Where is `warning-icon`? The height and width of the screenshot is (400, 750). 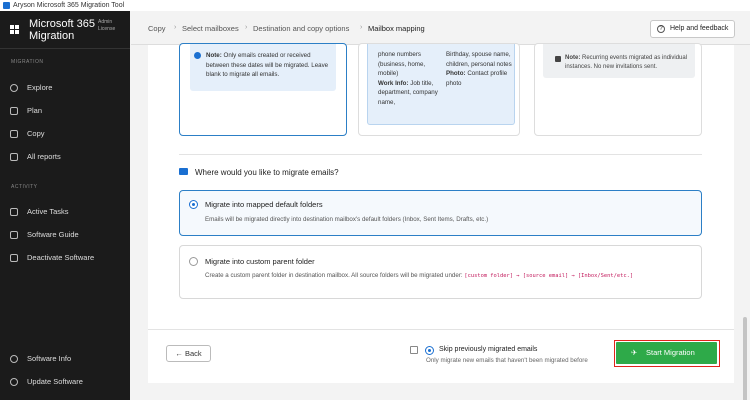
warning-icon is located at coordinates (558, 59).